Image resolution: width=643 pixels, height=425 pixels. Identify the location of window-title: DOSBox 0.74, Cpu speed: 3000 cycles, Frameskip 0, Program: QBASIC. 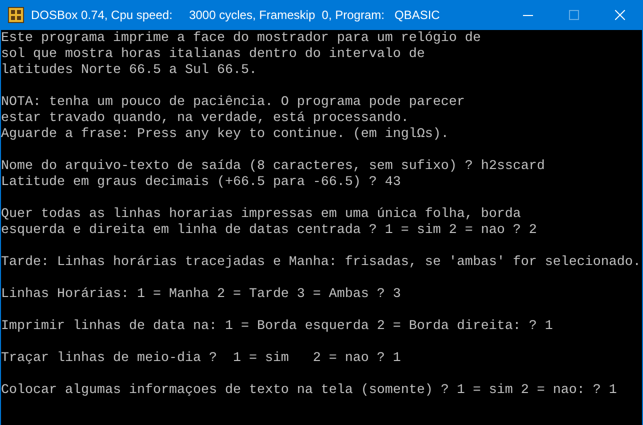
(236, 15).